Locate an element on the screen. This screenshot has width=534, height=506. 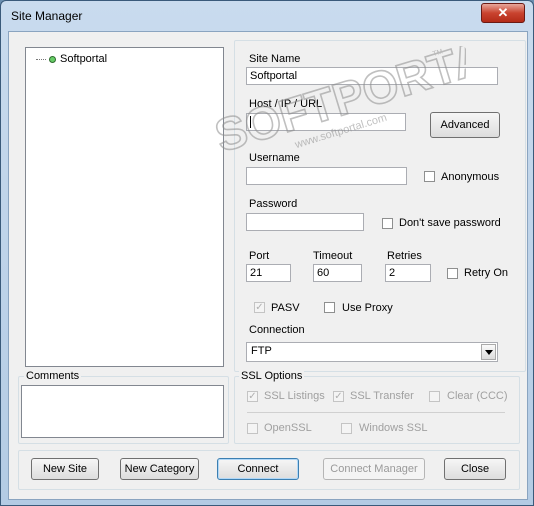
password-label: Password is located at coordinates (273, 204).